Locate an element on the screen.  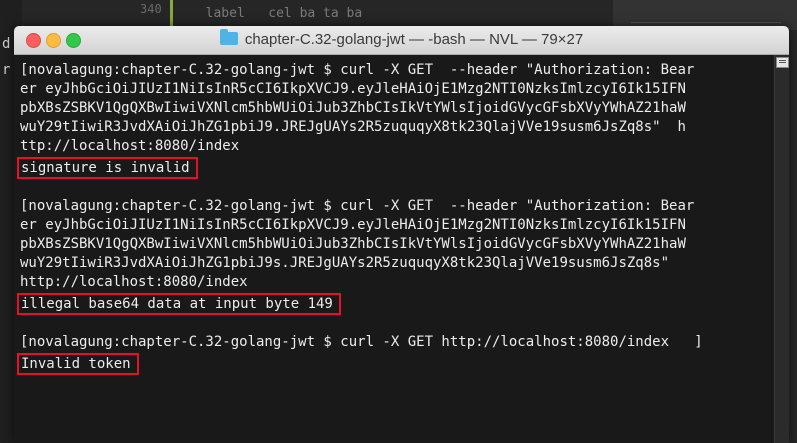
editor-fragment-2: r is located at coordinates (6, 70).